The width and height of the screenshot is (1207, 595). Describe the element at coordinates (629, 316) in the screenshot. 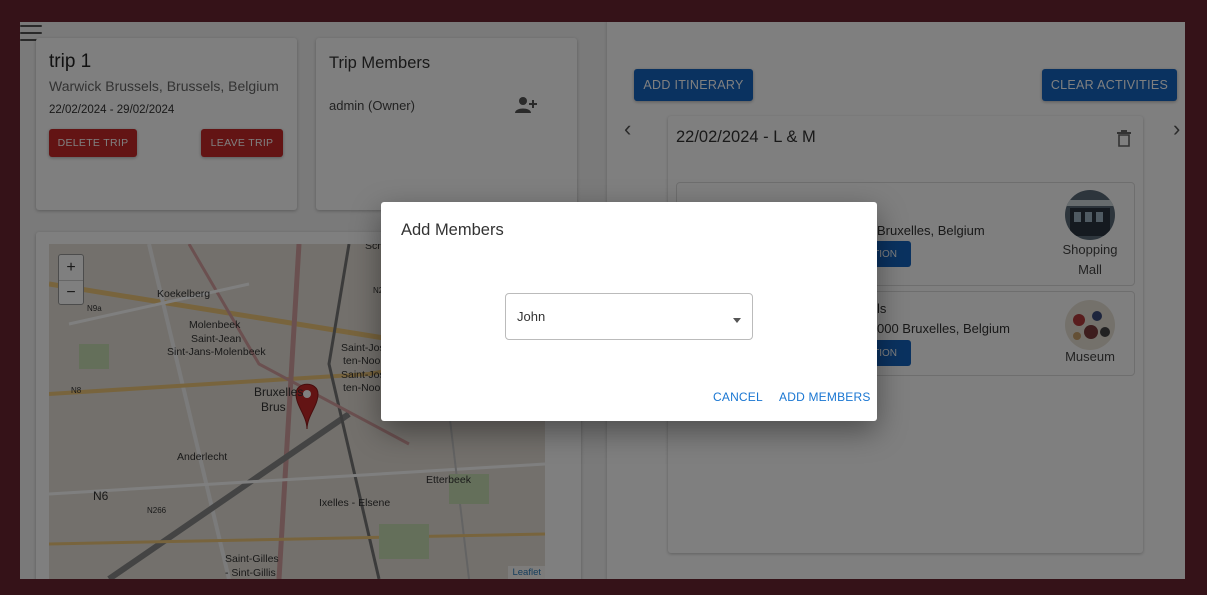

I see `member-select: John` at that location.